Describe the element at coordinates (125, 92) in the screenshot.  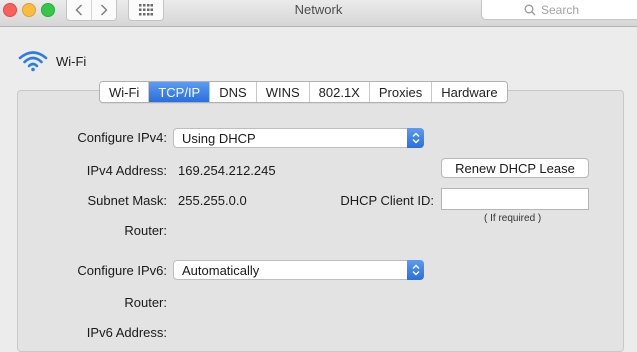
I see `tab-wifi: Wi-Fi` at that location.